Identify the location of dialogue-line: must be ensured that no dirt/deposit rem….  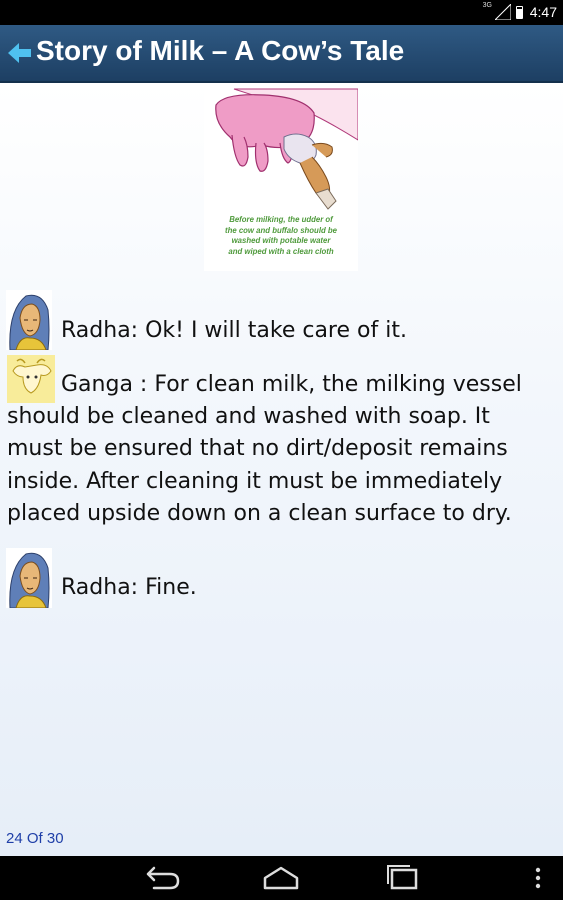
(257, 448).